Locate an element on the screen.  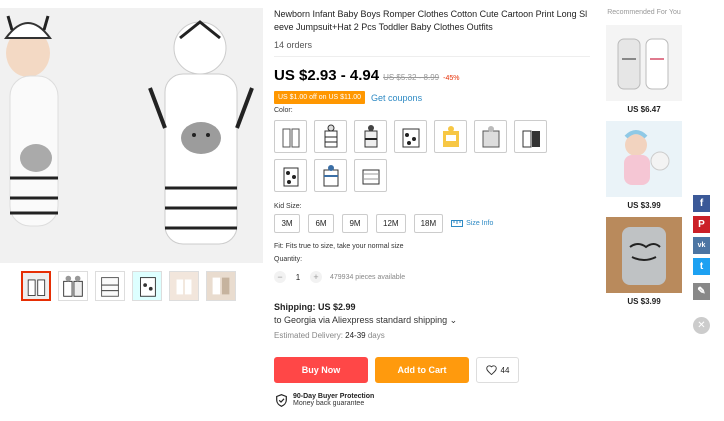
pinterest-icon: P is located at coordinates (701, 224).